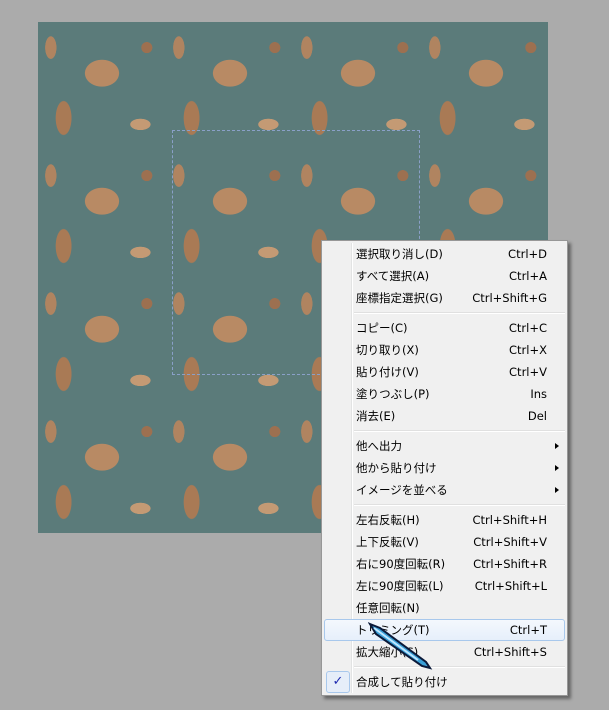 Image resolution: width=609 pixels, height=710 pixels. Describe the element at coordinates (528, 276) in the screenshot. I see `menu-shortcut: Ctrl+A` at that location.